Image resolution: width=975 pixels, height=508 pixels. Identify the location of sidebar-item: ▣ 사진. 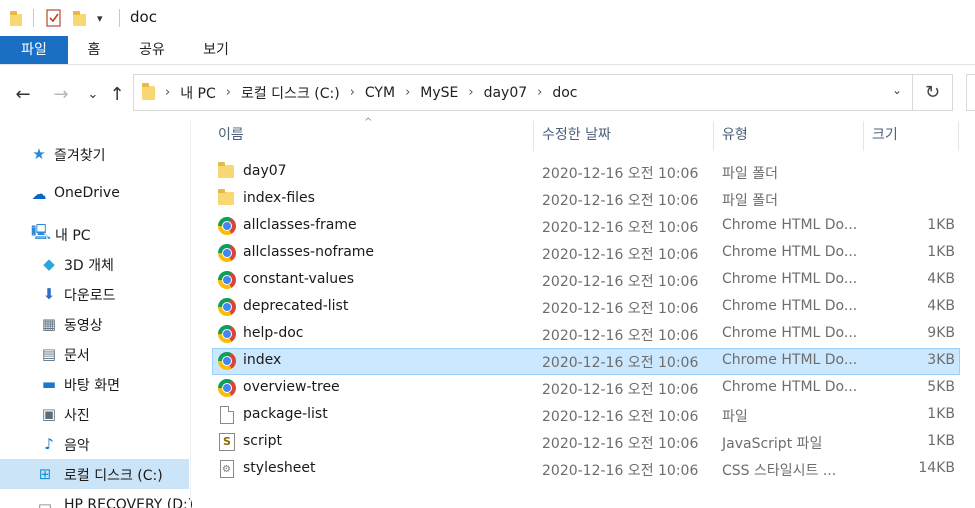
(94, 414).